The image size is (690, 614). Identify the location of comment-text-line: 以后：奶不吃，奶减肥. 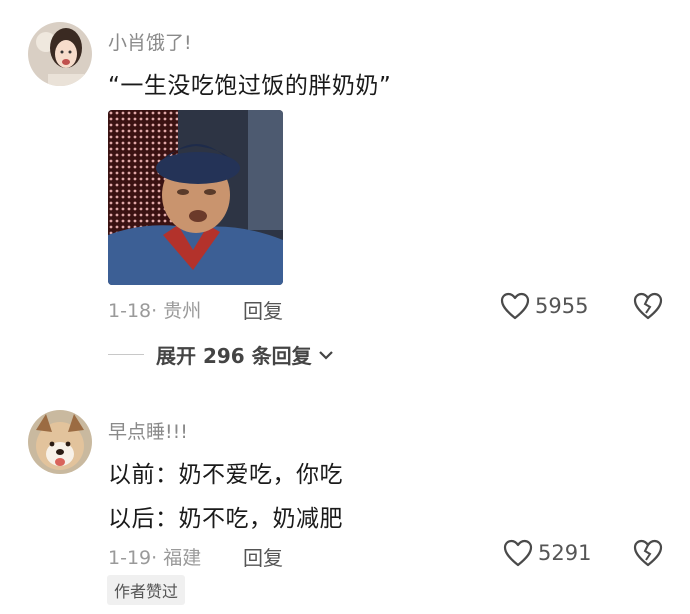
(225, 519).